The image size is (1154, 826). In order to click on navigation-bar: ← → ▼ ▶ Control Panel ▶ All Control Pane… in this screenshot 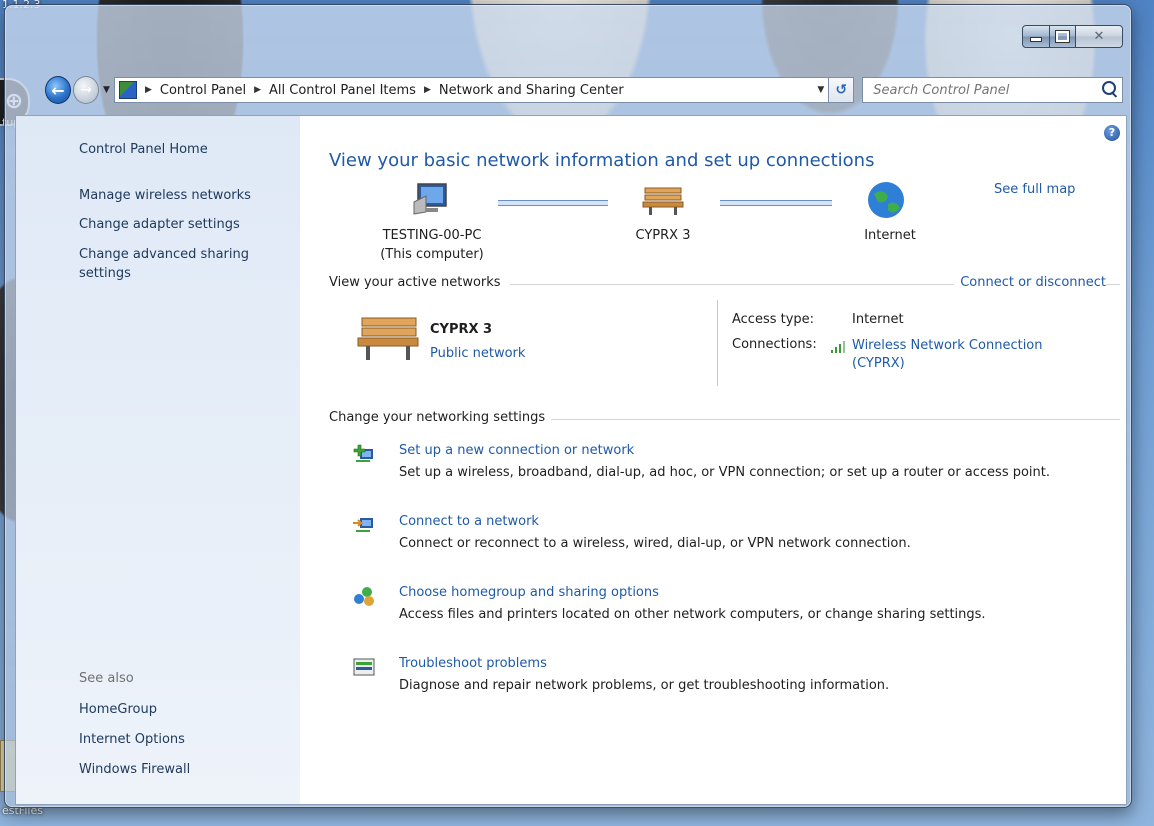, I will do `click(568, 90)`.